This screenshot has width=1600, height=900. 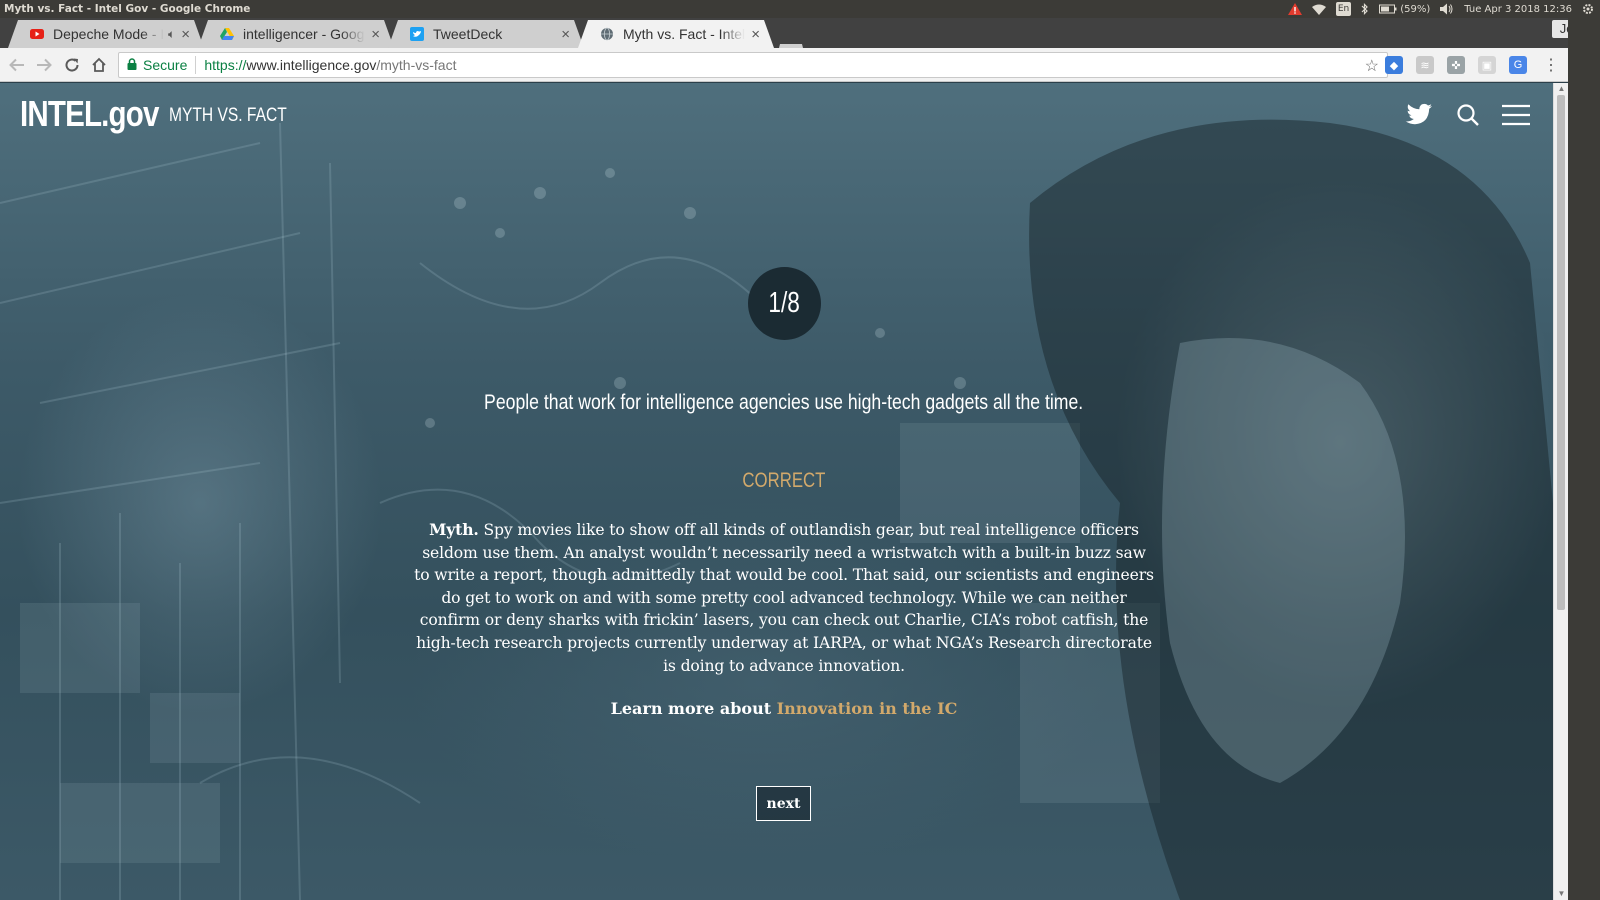 What do you see at coordinates (1561, 89) in the screenshot?
I see `scroll-up-arrow-icon: ▲` at bounding box center [1561, 89].